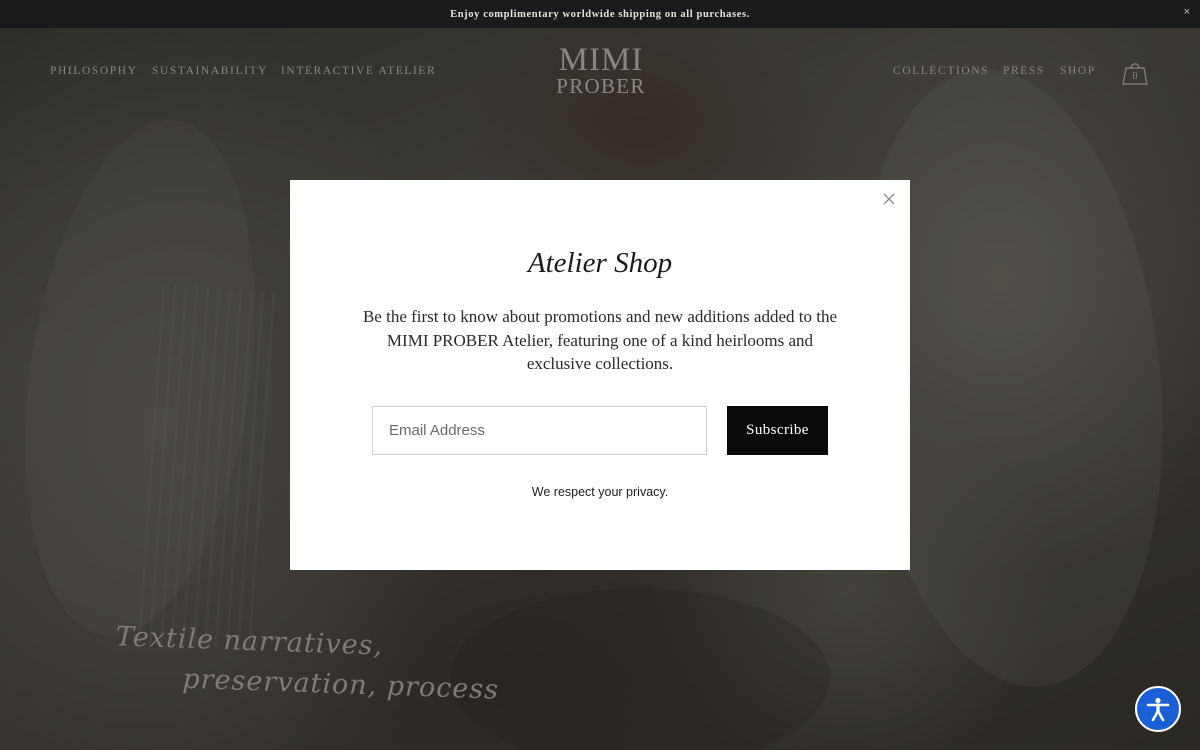  I want to click on modal-title: Atelier Shop, so click(600, 263).